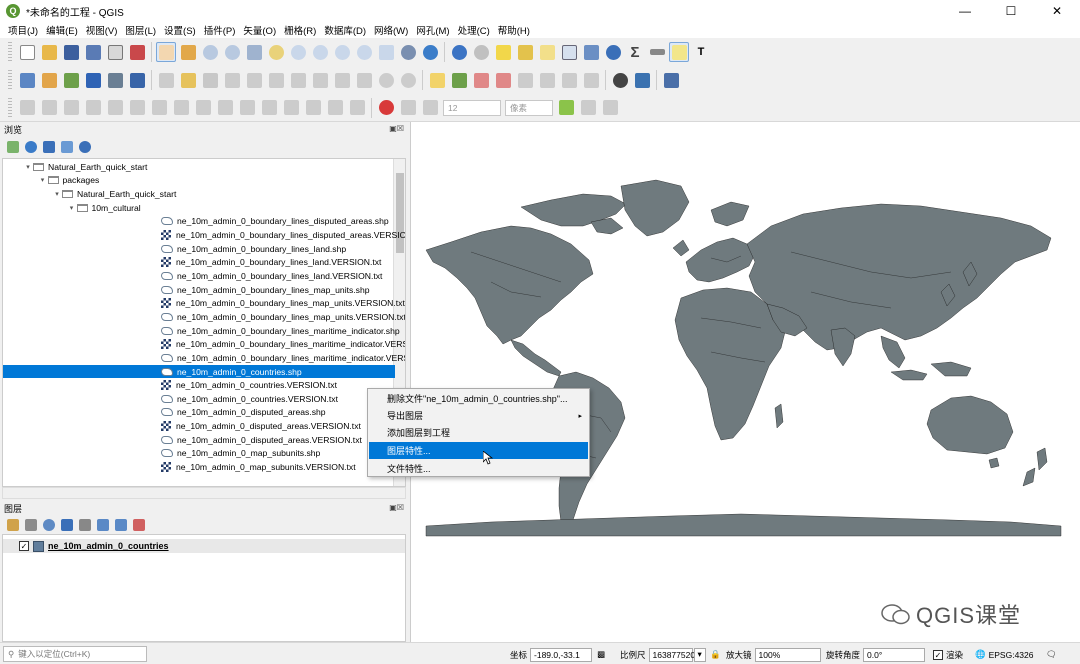 This screenshot has width=1080, height=664. I want to click on python-console-button, so click(642, 80).